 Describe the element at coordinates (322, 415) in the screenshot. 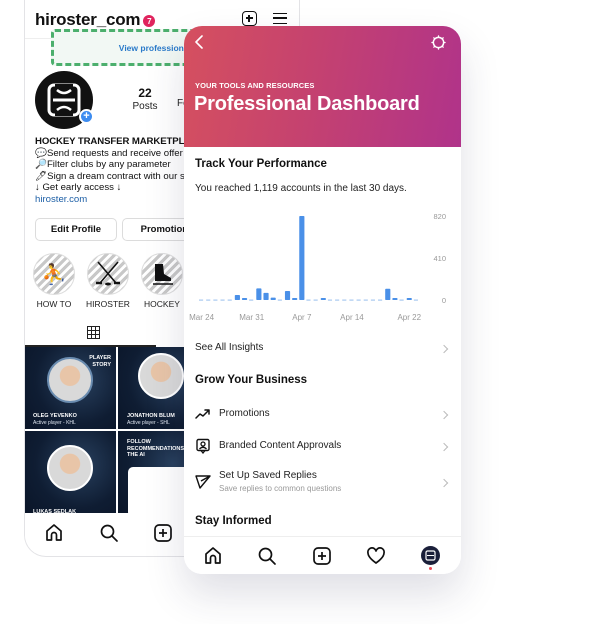

I see `promotions-row: Promotions` at that location.